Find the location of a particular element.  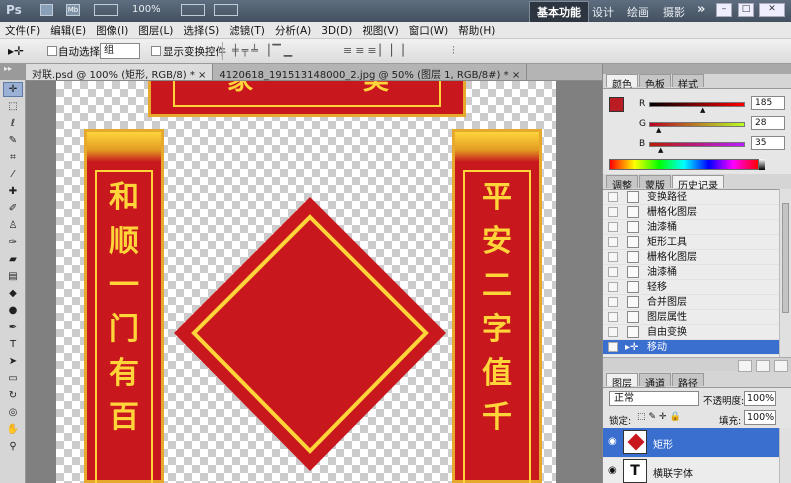

zoom-level-dropdown: 100% is located at coordinates (146, 9).